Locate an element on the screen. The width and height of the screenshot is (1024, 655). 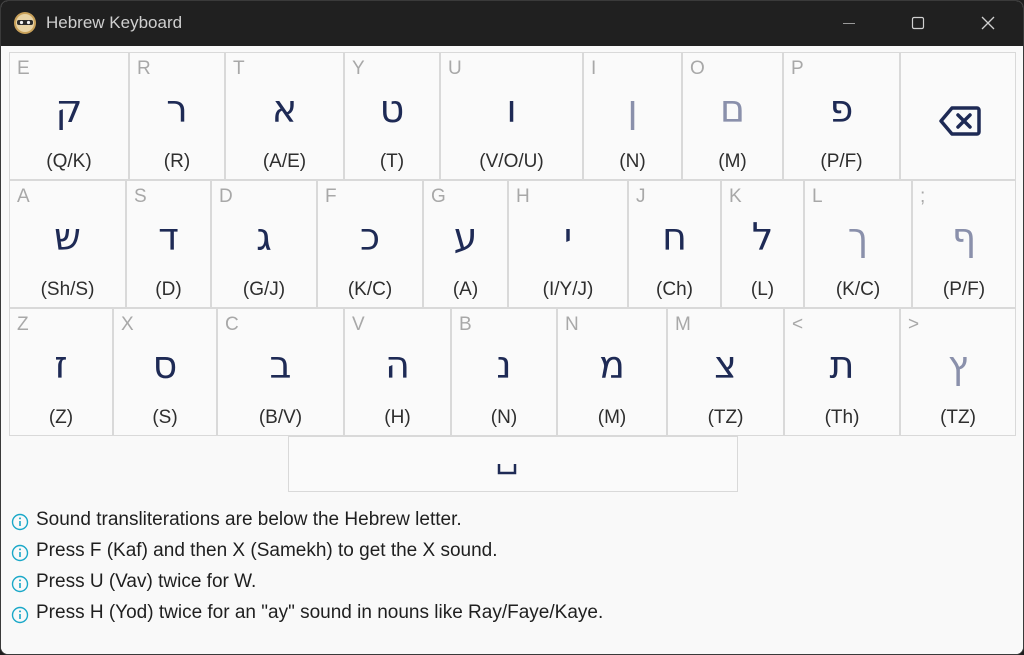
key-h: H י (I/Y/J) is located at coordinates (568, 244).